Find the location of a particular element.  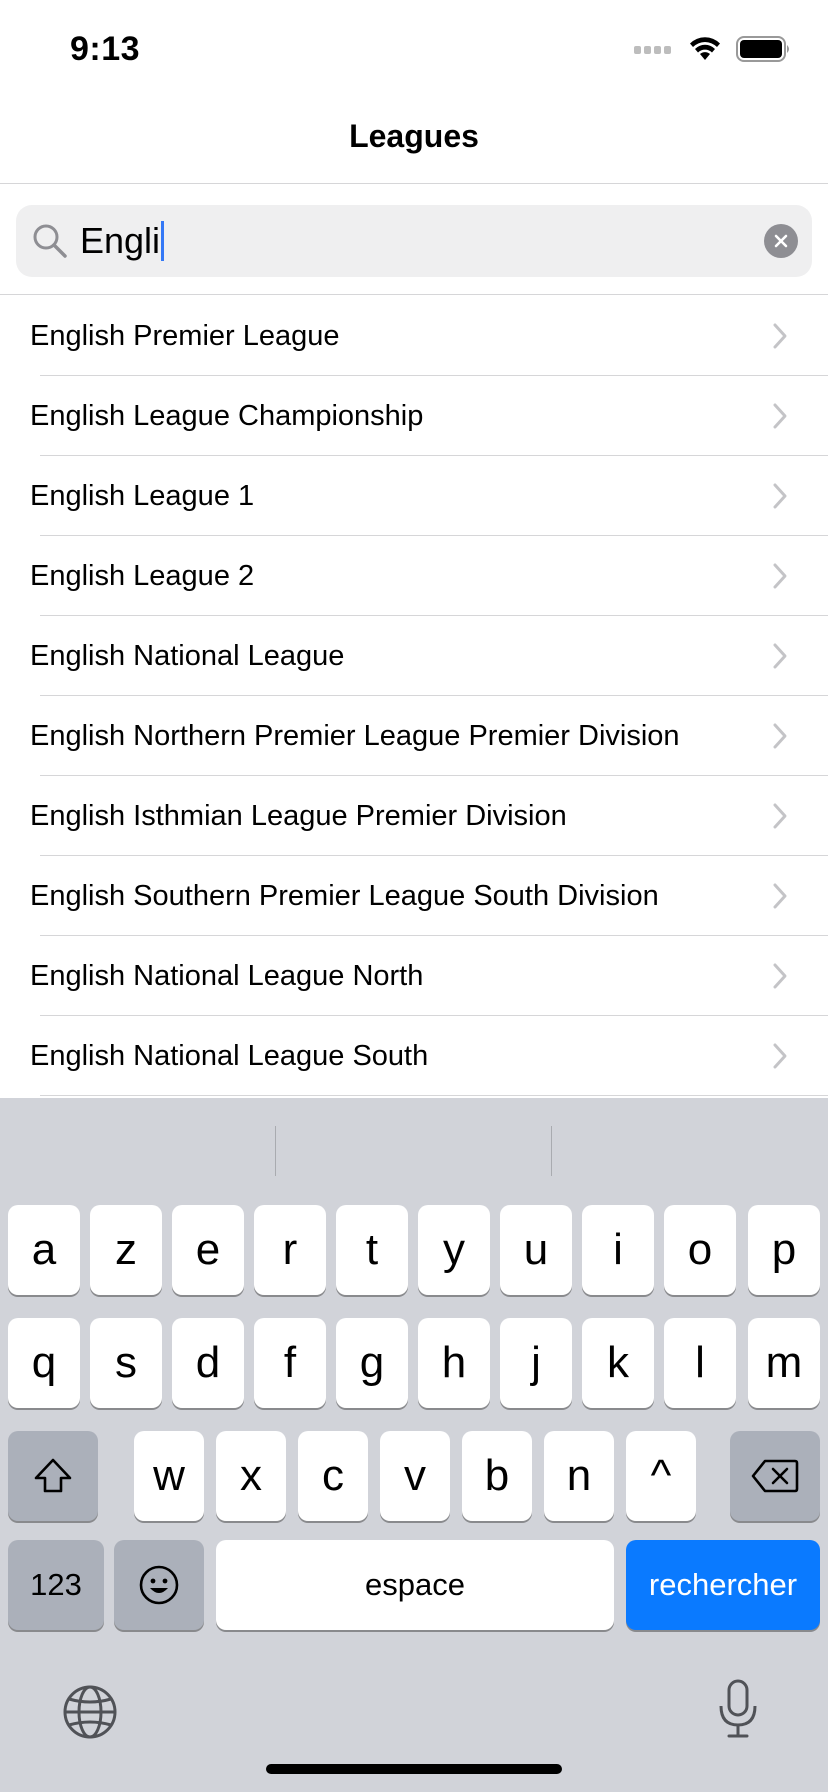

list-item: English Isthmian League Premier Division is located at coordinates (414, 816).